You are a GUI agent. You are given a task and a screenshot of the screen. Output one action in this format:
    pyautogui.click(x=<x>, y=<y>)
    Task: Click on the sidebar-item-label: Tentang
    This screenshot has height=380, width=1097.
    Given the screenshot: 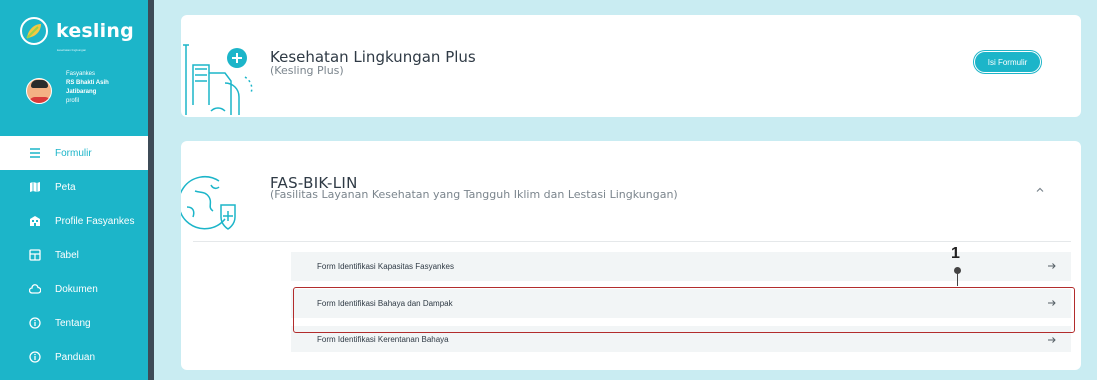 What is the action you would take?
    pyautogui.click(x=73, y=323)
    